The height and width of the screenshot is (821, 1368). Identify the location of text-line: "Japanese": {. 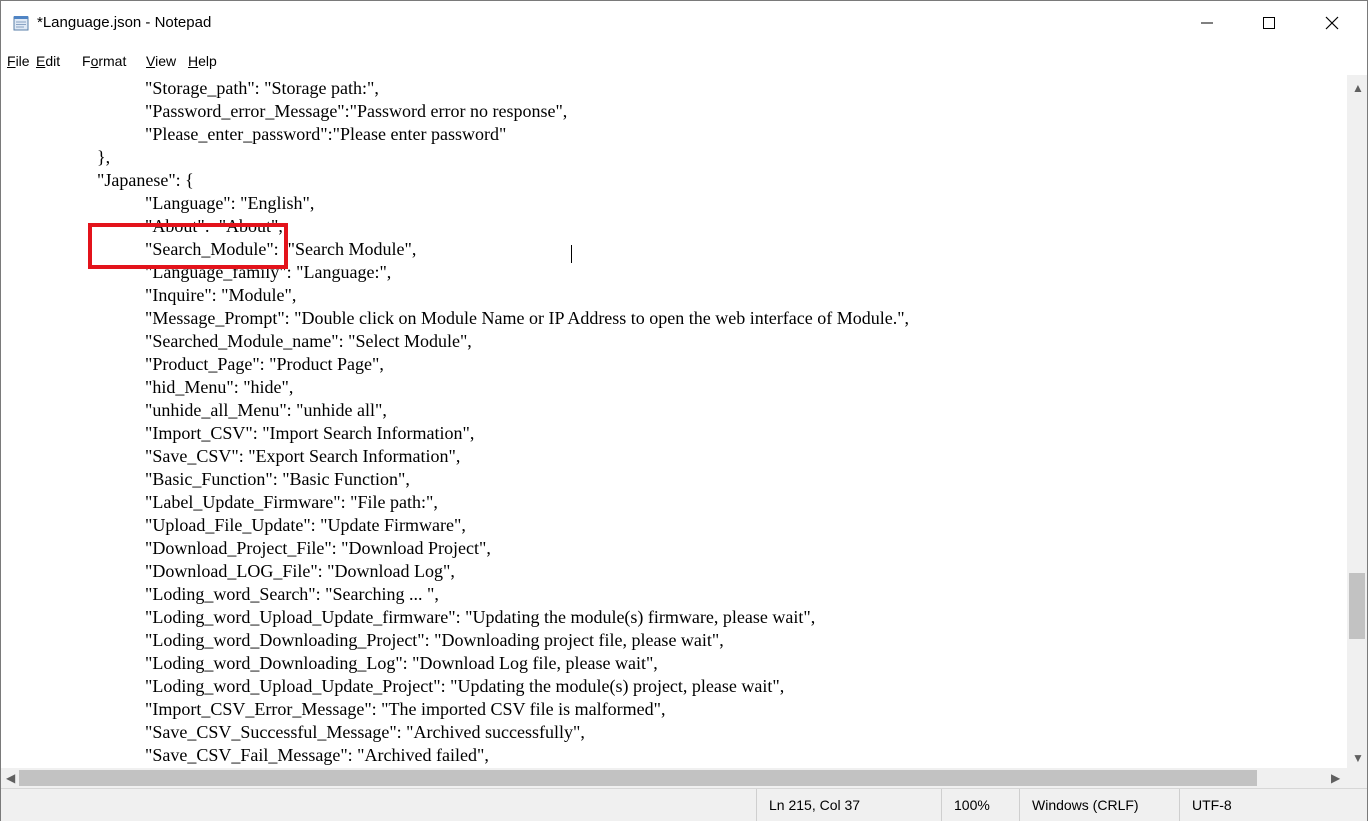
(145, 180).